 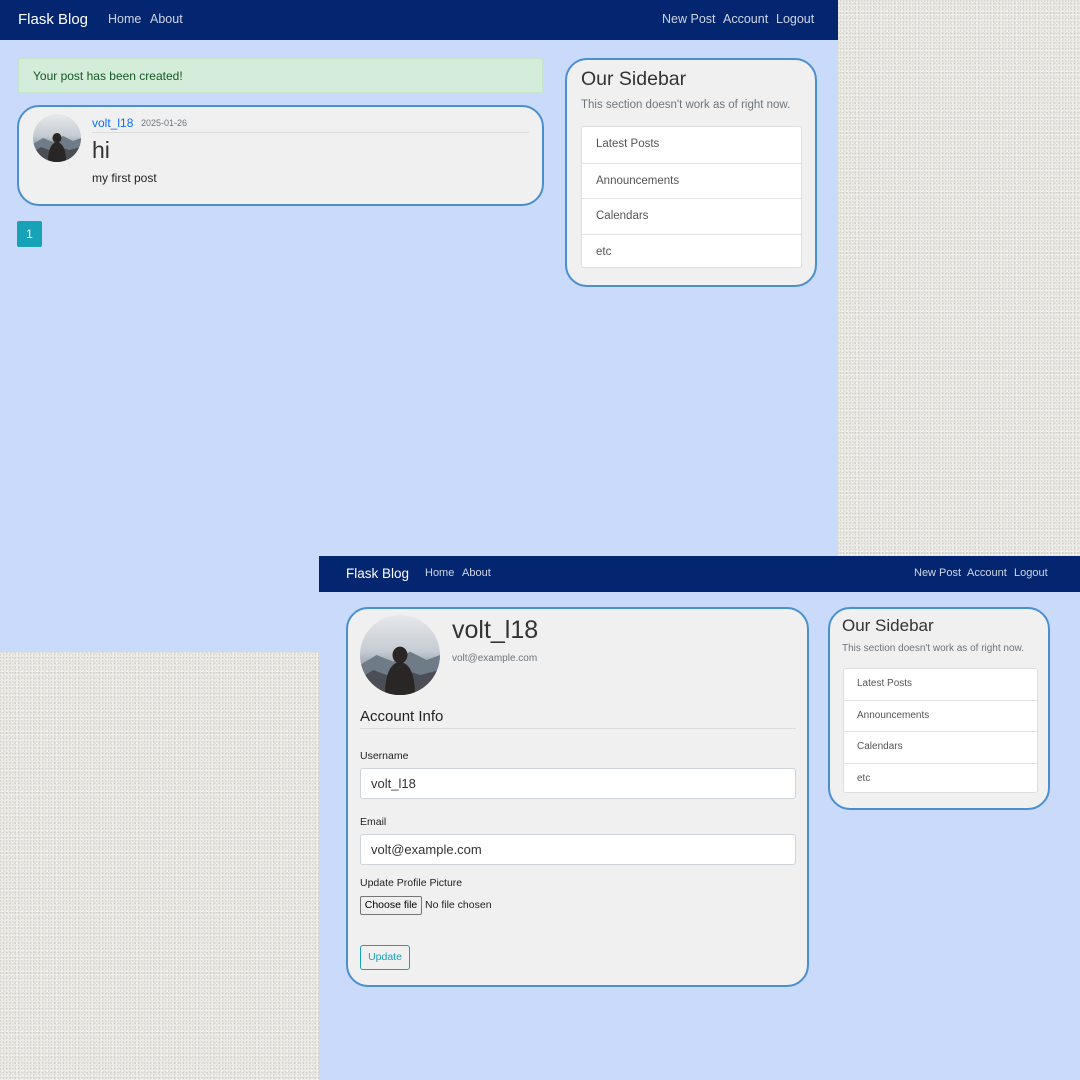 What do you see at coordinates (458, 905) in the screenshot?
I see `file-status: No file chosen` at bounding box center [458, 905].